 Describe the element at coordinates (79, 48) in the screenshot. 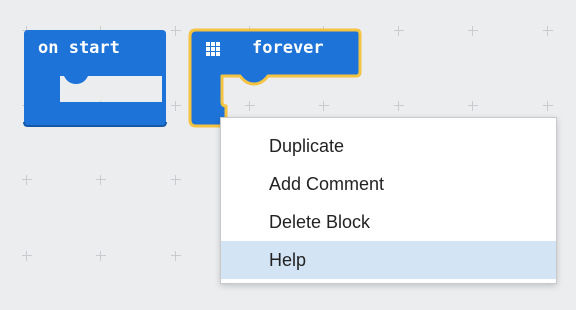

I see `on-start-label: on start` at that location.